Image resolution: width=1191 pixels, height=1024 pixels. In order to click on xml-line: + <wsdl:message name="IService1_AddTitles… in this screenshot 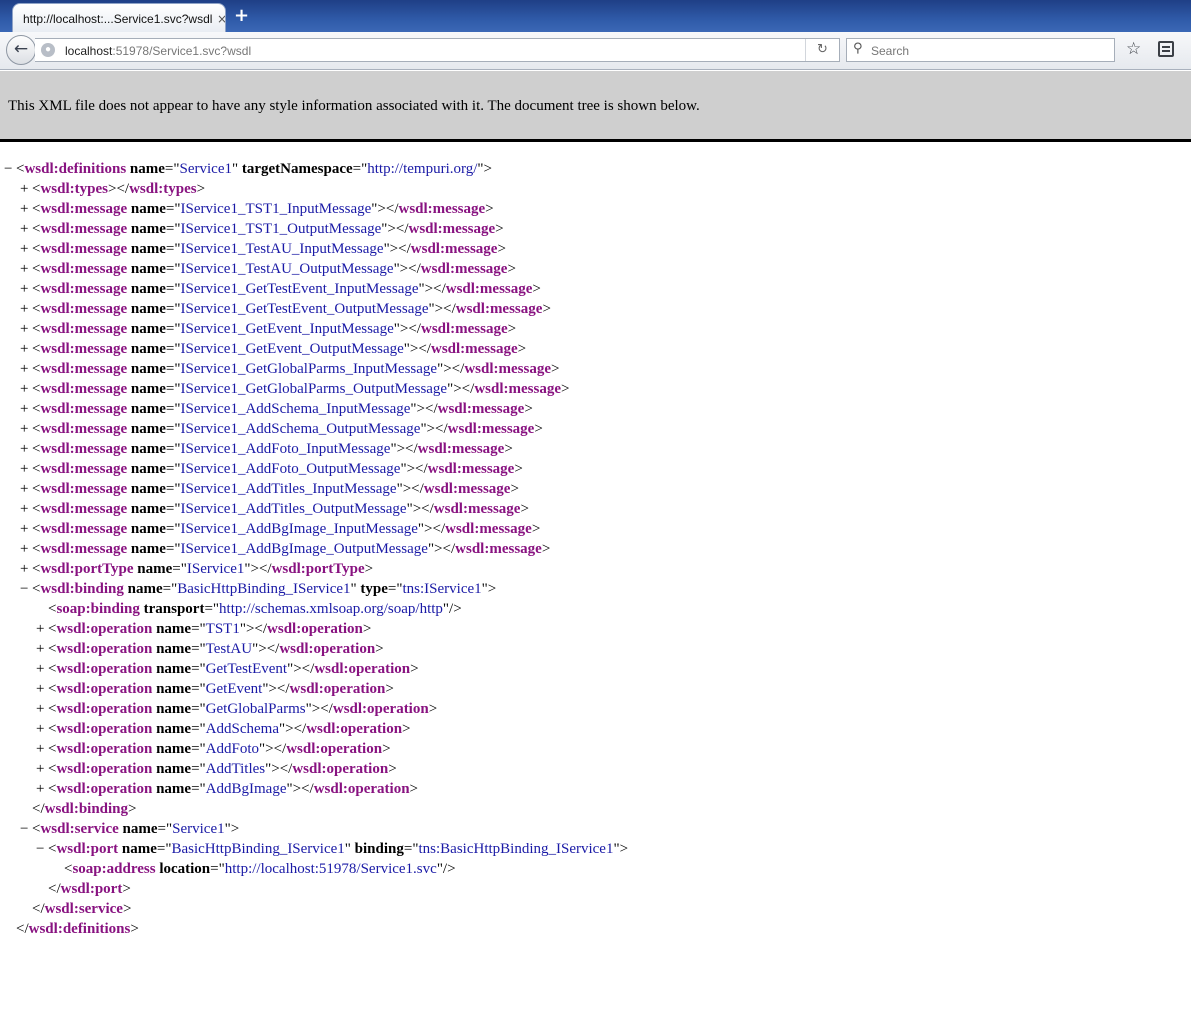, I will do `click(274, 510)`.